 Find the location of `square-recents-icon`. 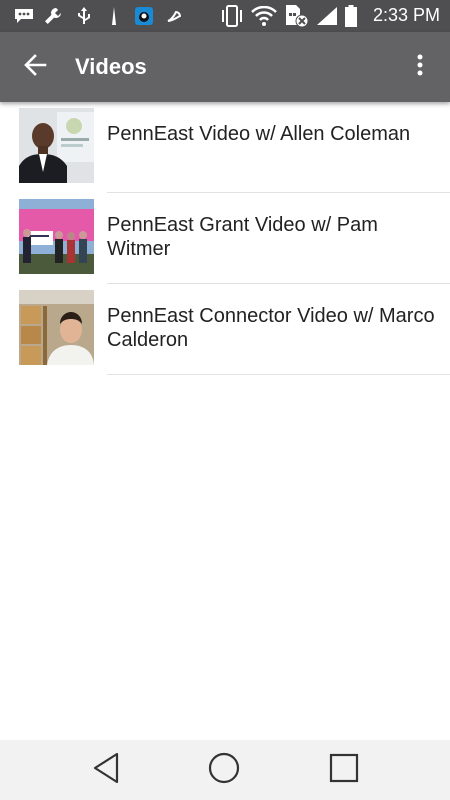

square-recents-icon is located at coordinates (344, 770).